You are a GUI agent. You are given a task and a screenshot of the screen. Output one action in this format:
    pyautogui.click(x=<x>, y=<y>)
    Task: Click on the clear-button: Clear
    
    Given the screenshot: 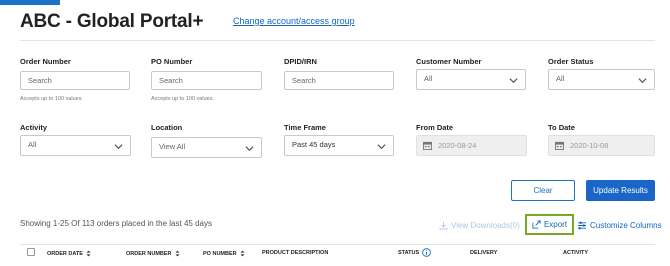 What is the action you would take?
    pyautogui.click(x=543, y=190)
    